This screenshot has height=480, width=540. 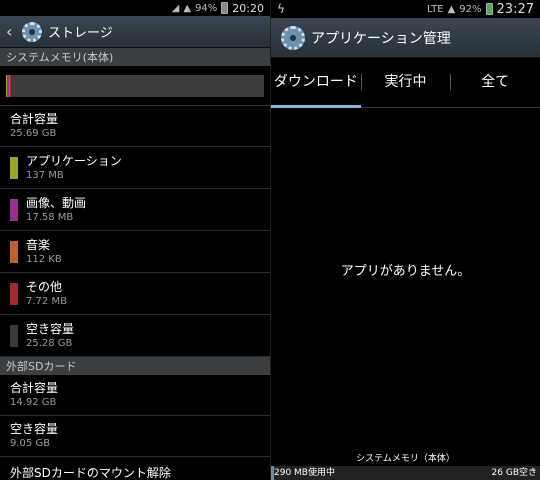 What do you see at coordinates (135, 168) in the screenshot?
I see `storage-category-applications: アプリケーション 137 MB` at bounding box center [135, 168].